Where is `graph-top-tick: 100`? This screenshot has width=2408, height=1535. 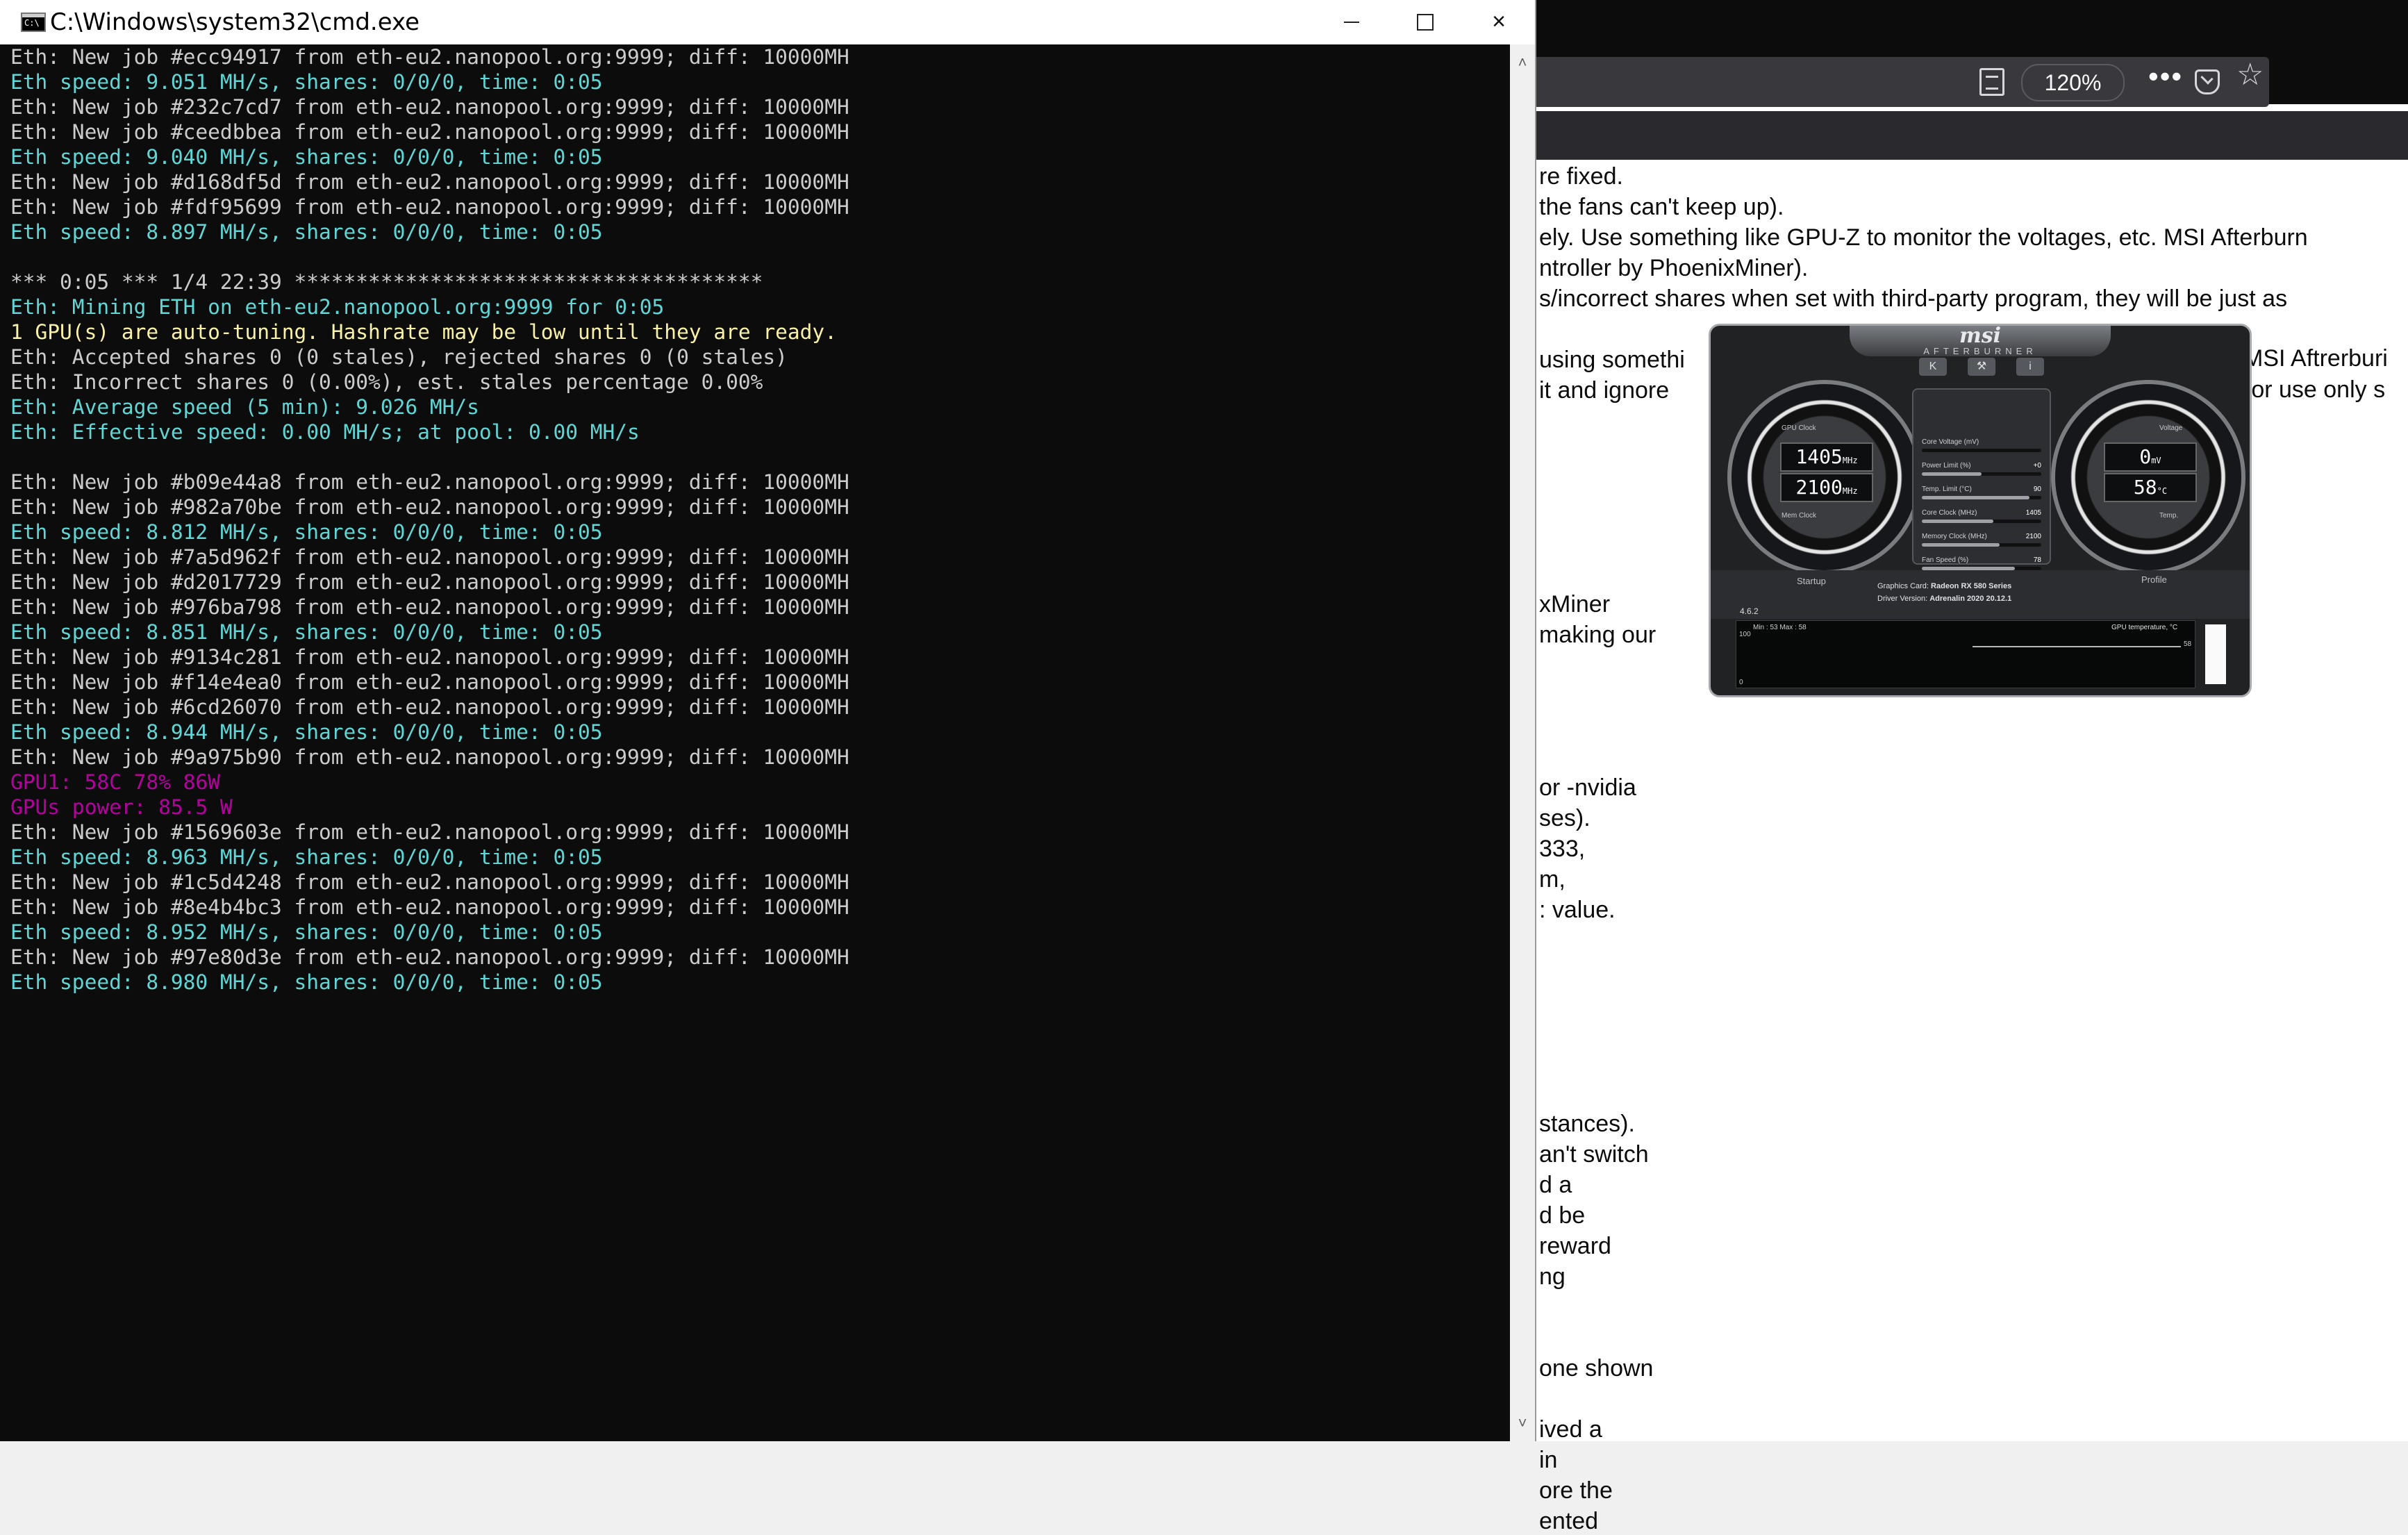 graph-top-tick: 100 is located at coordinates (1745, 634).